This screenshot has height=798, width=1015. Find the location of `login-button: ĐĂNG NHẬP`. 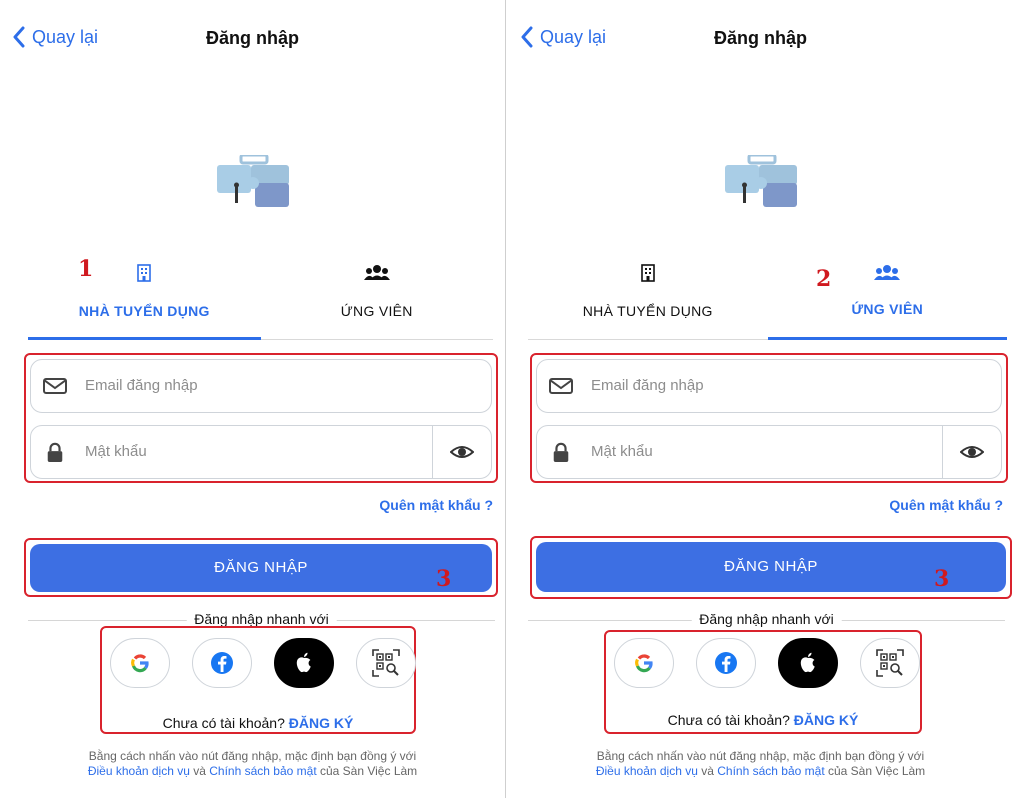

login-button: ĐĂNG NHẬP is located at coordinates (261, 568).